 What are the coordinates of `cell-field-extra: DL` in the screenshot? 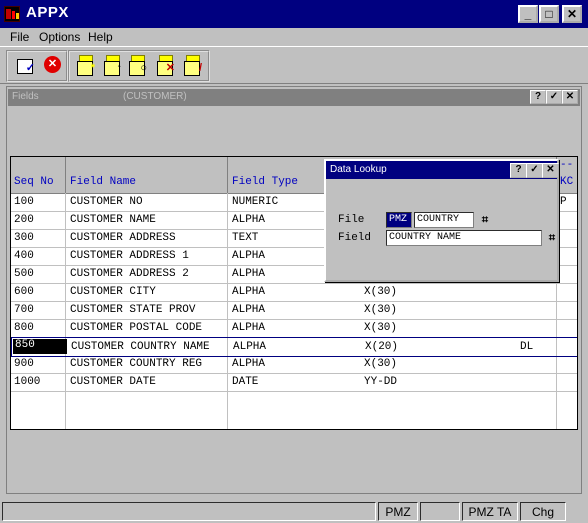 It's located at (526, 347).